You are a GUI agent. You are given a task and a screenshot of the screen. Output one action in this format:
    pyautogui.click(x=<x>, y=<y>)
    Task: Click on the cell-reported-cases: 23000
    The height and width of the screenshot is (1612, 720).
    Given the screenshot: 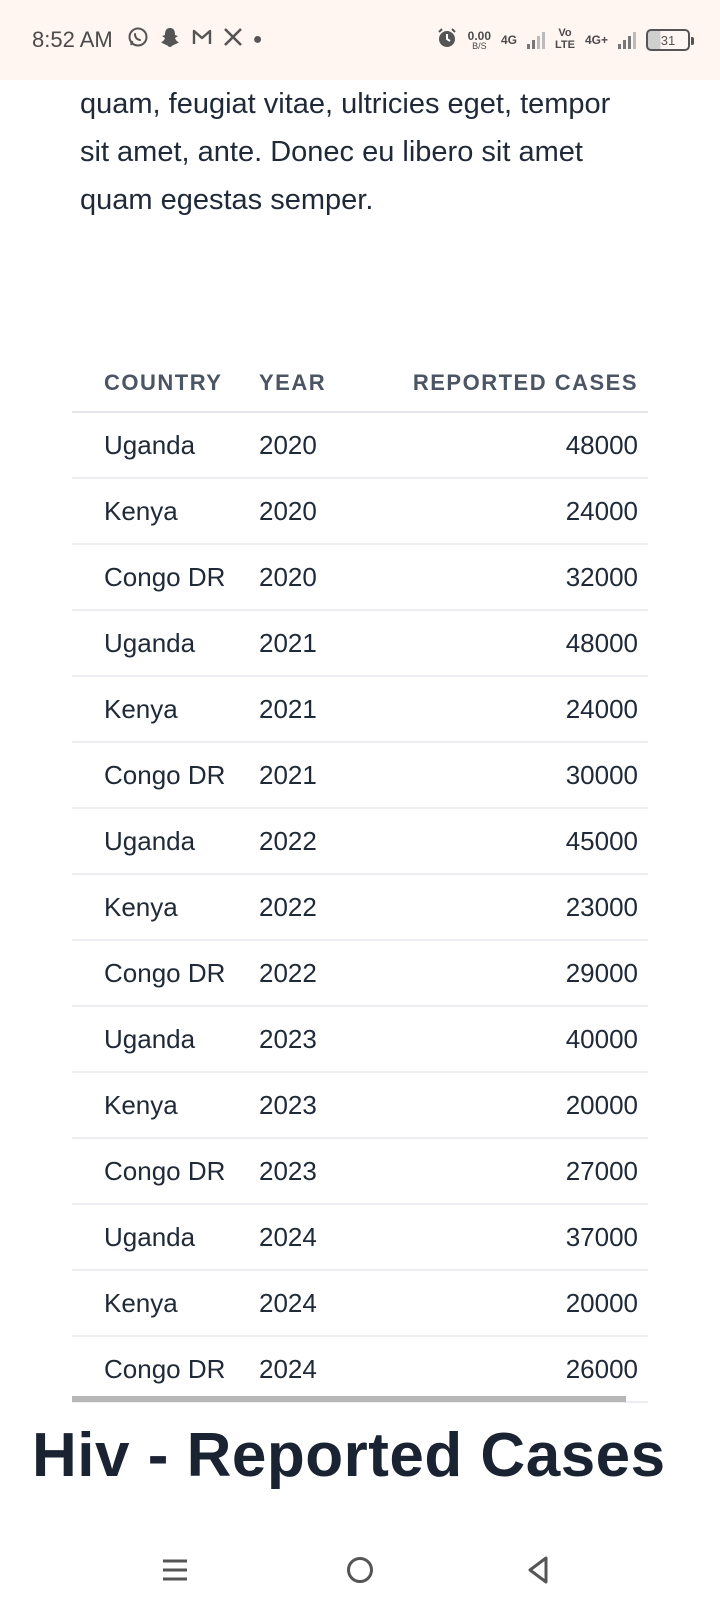 What is the action you would take?
    pyautogui.click(x=513, y=907)
    